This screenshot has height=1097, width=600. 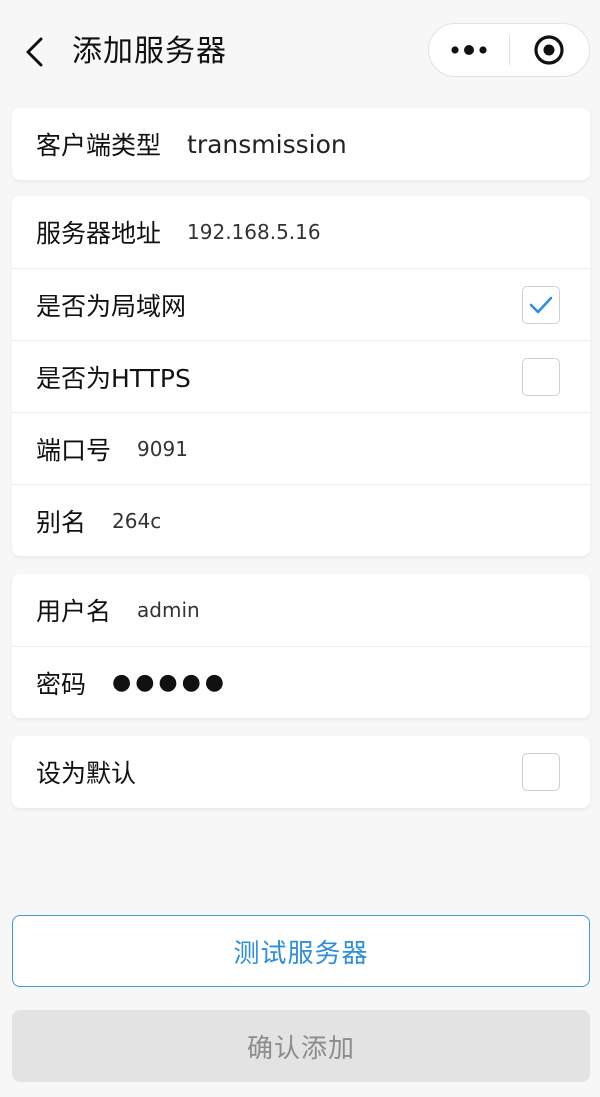 I want to click on target-close-icon, so click(x=549, y=50).